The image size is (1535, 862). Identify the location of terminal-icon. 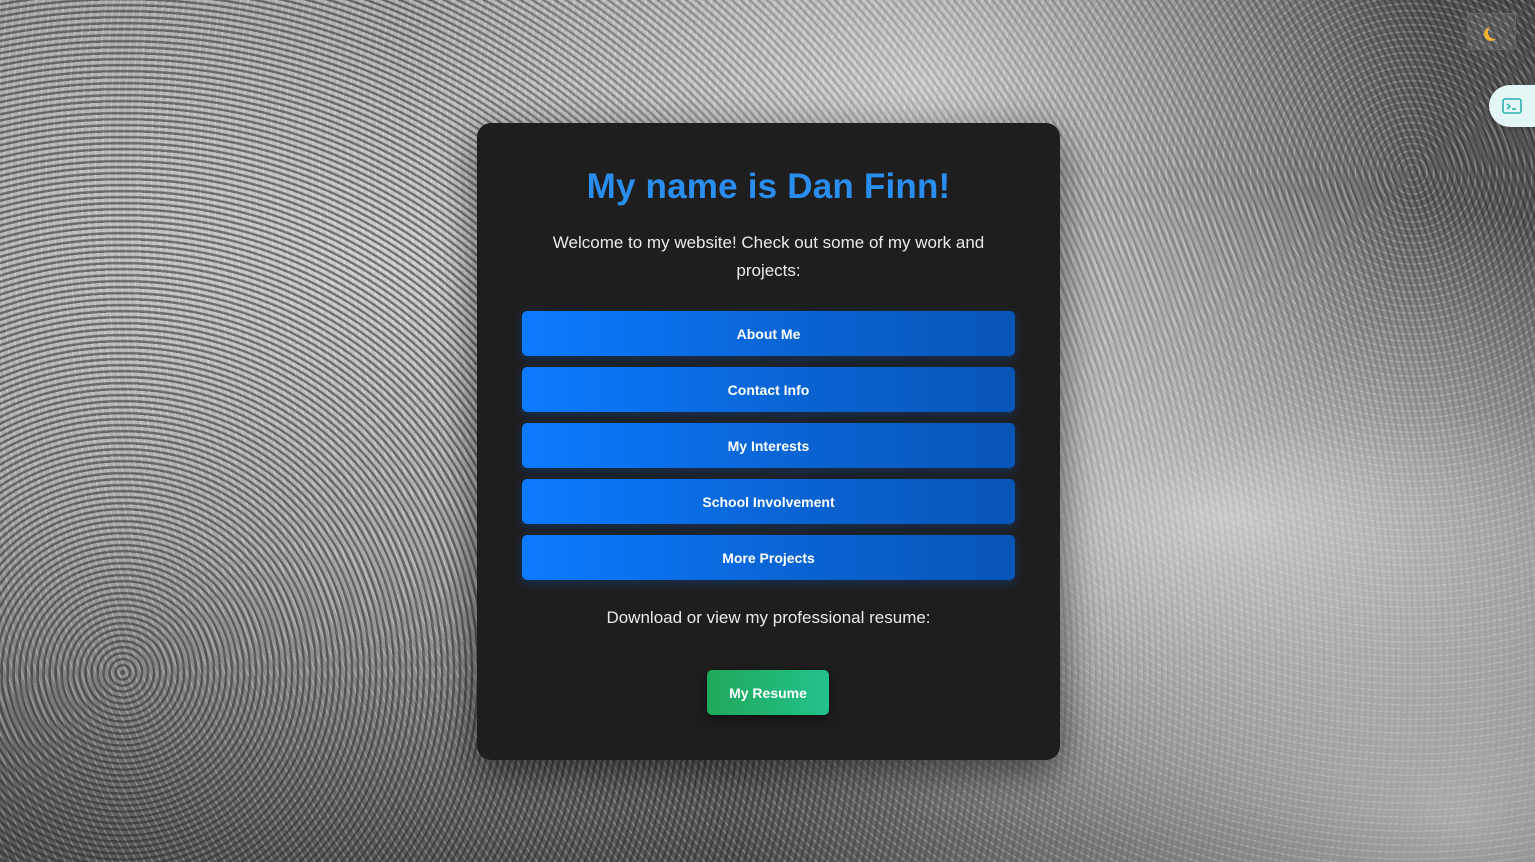
(1512, 106).